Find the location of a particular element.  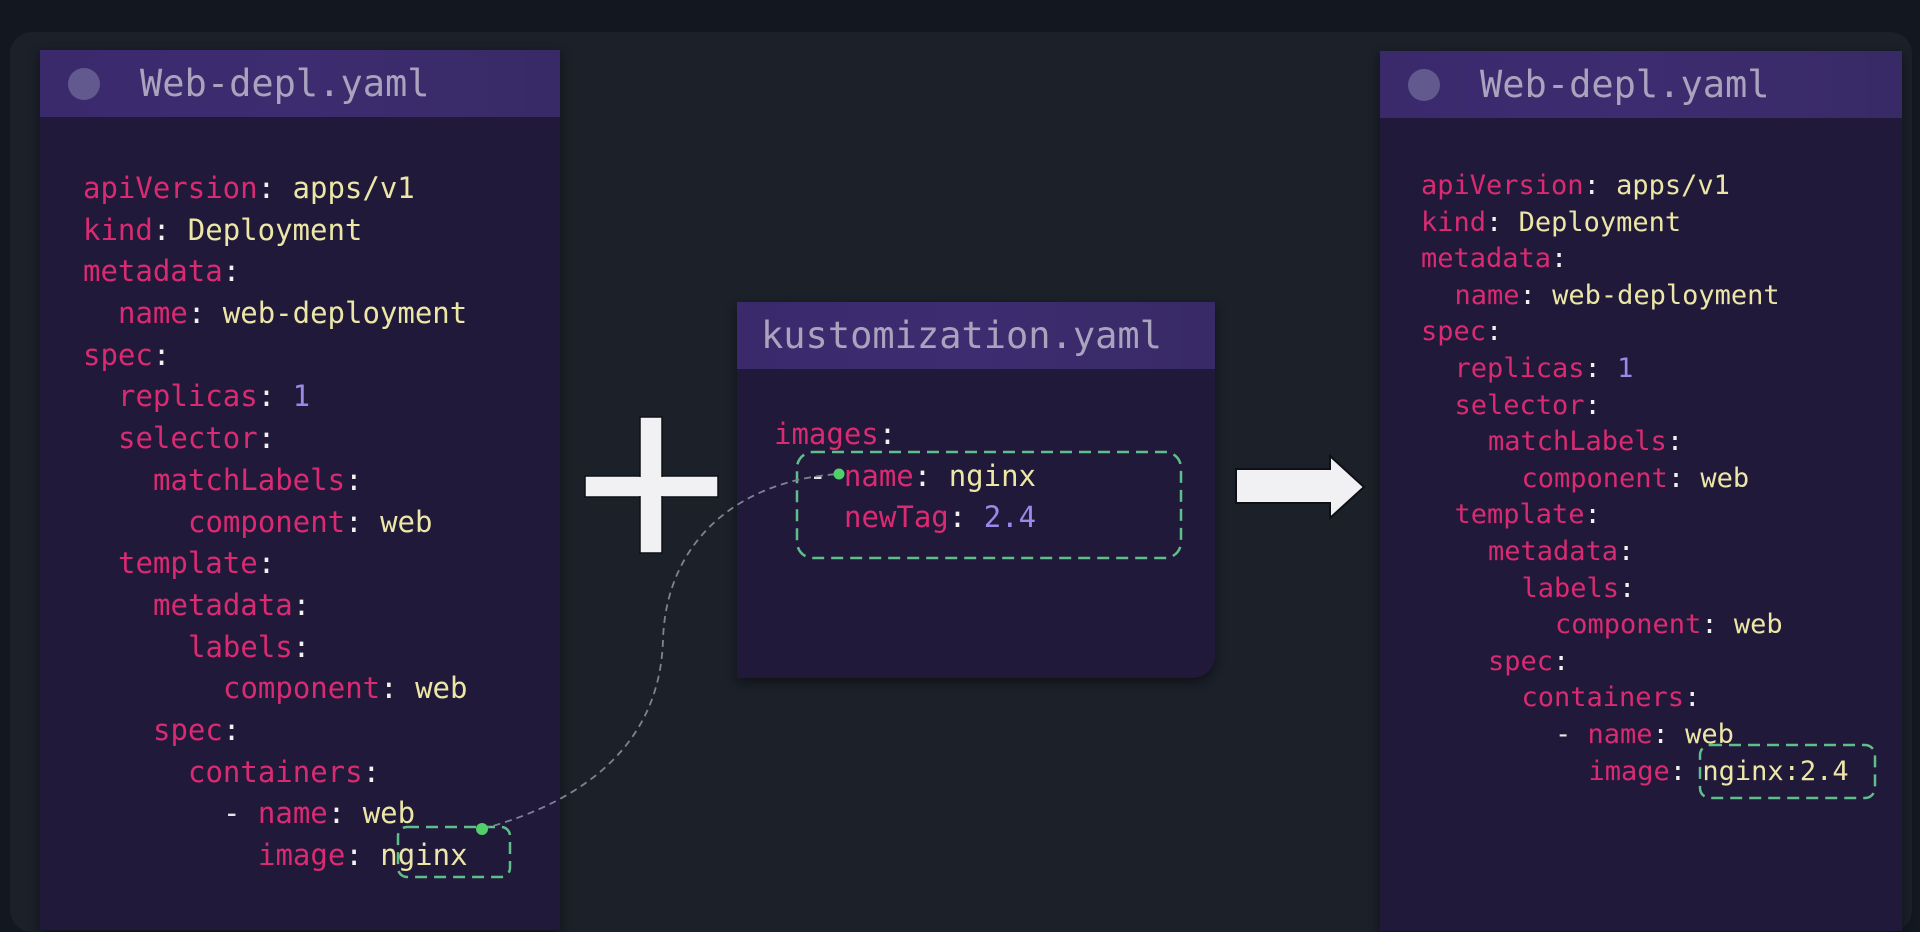

result-image-highlight-box is located at coordinates (1787, 771).